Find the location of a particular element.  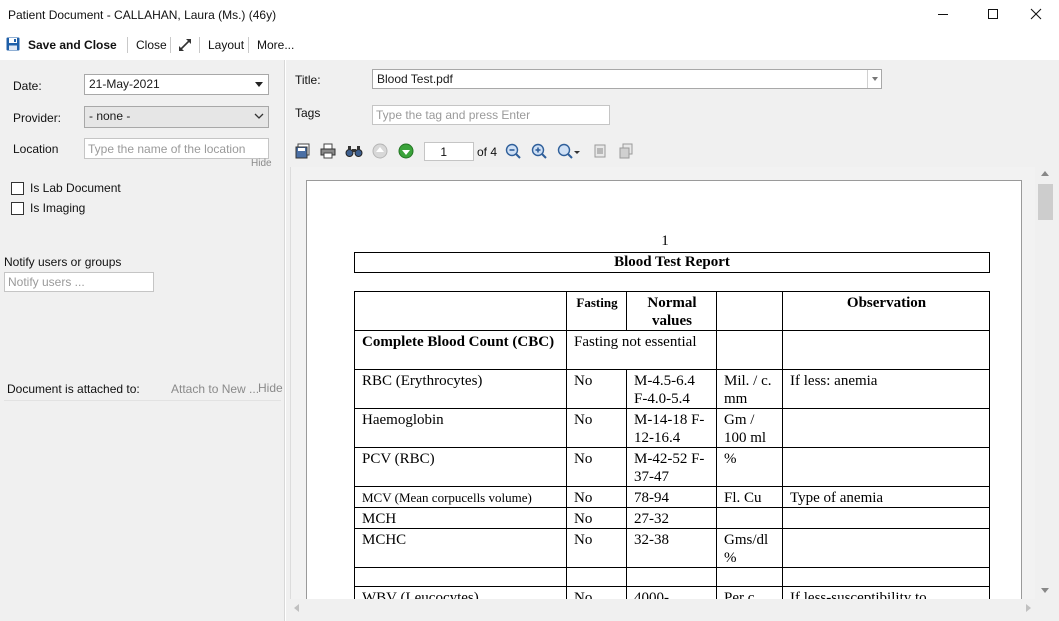

attach-hide-link: Hide is located at coordinates (270, 388).